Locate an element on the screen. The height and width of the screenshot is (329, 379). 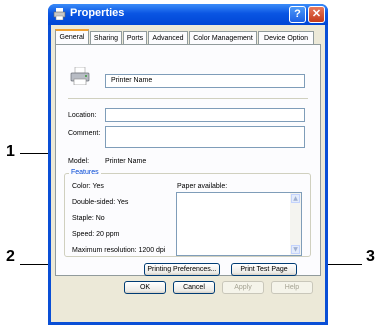
help-button: Help is located at coordinates (292, 287).